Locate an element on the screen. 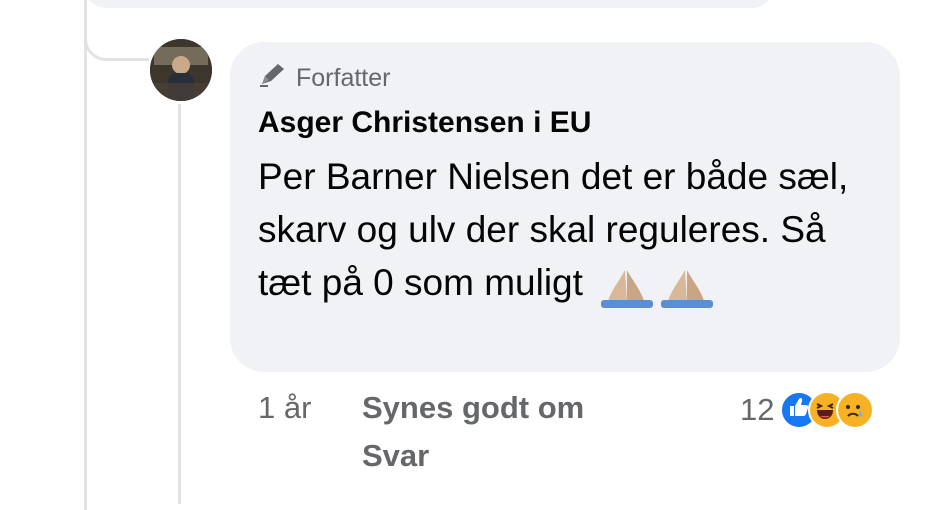  author-badge: Forfatter is located at coordinates (324, 78).